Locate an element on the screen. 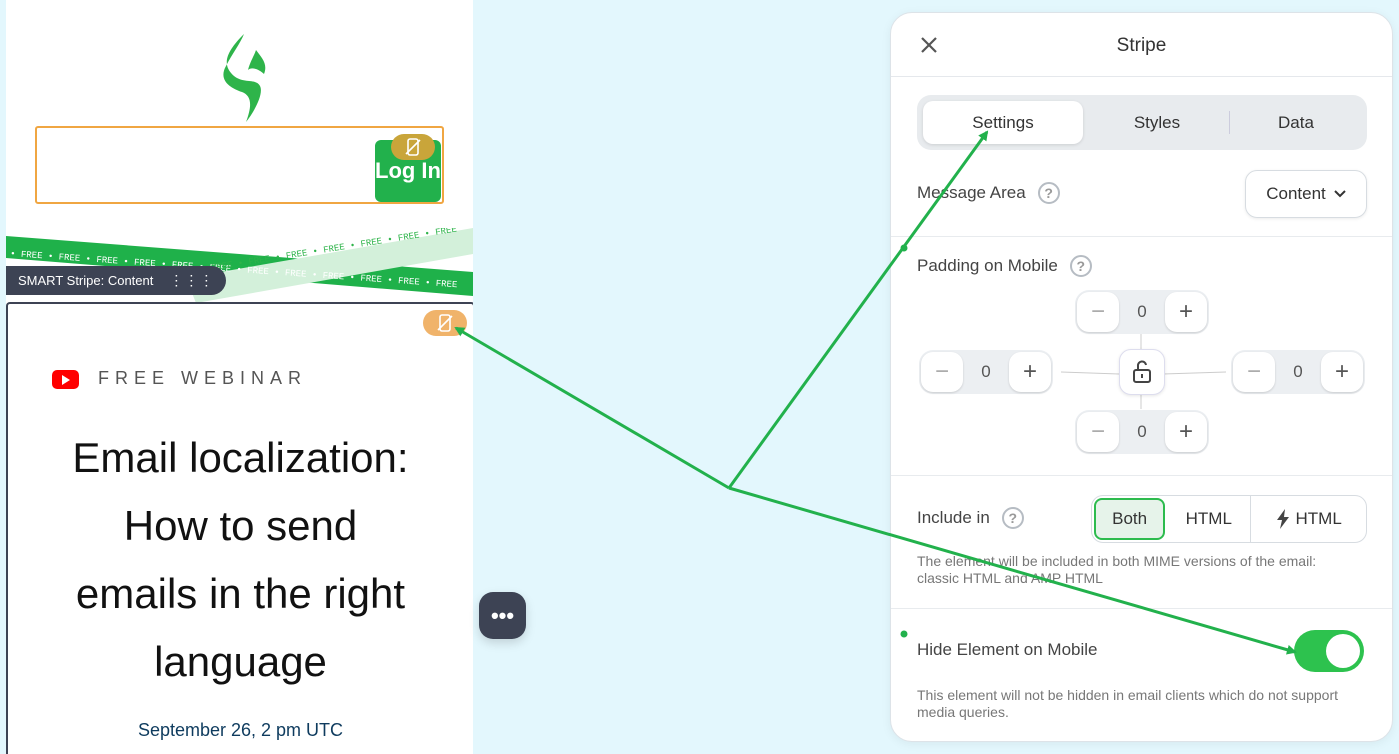  more-icon: ••• is located at coordinates (502, 615).